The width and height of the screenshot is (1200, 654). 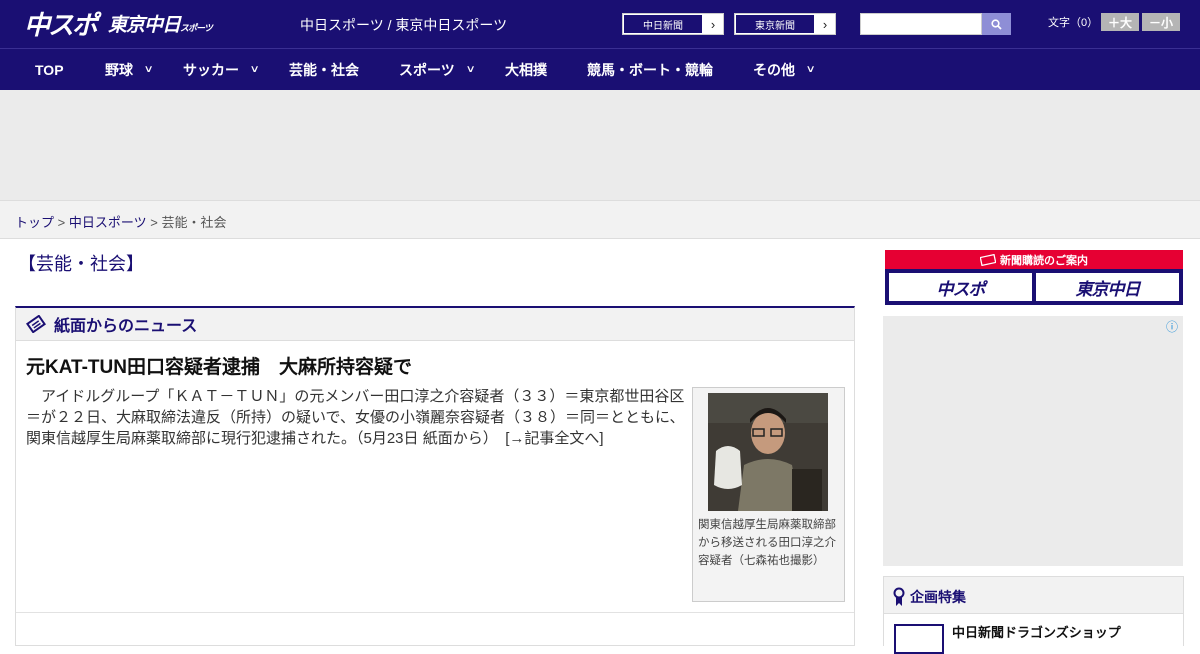 I want to click on logo-tokyo-chunichi: 東京中日スポーツ, so click(x=160, y=23).